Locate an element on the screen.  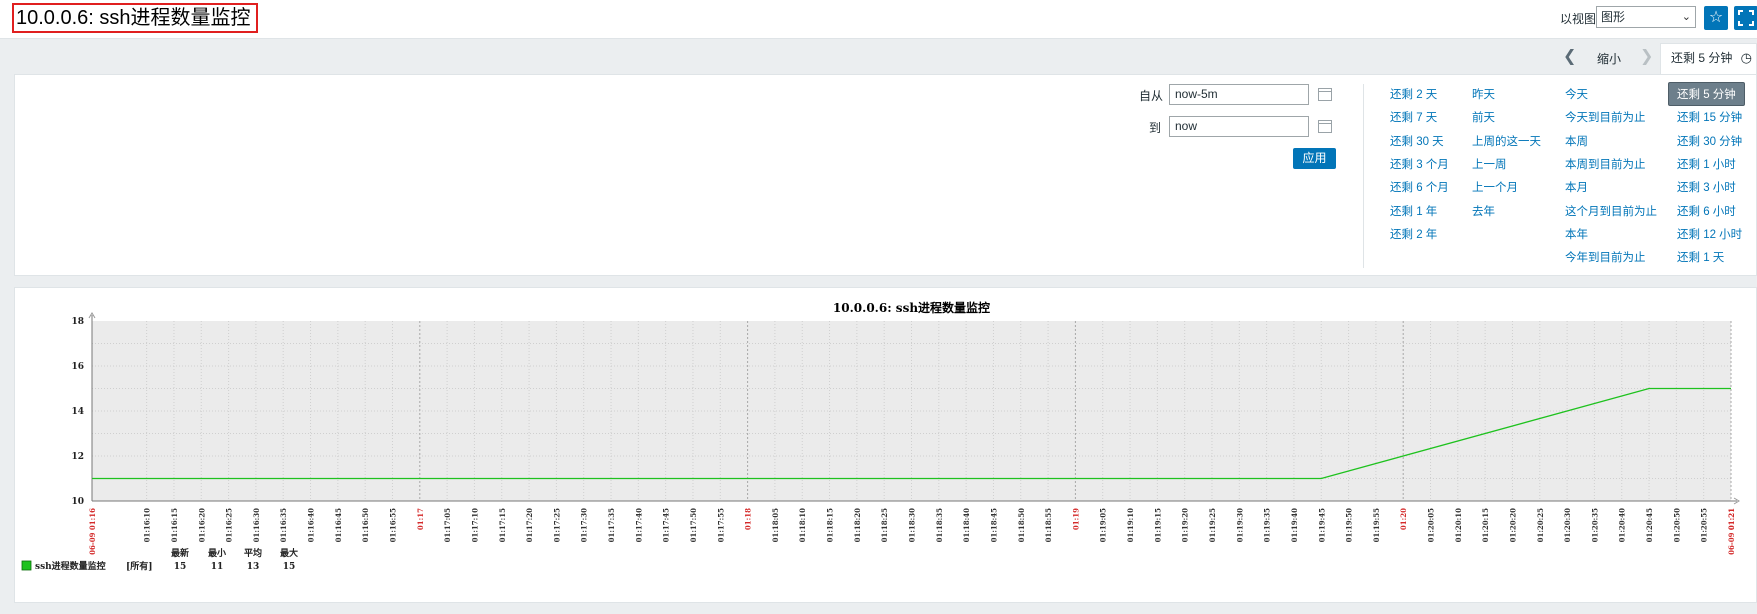
x-tick-label: 01:19:35 is located at coordinates (1267, 525).